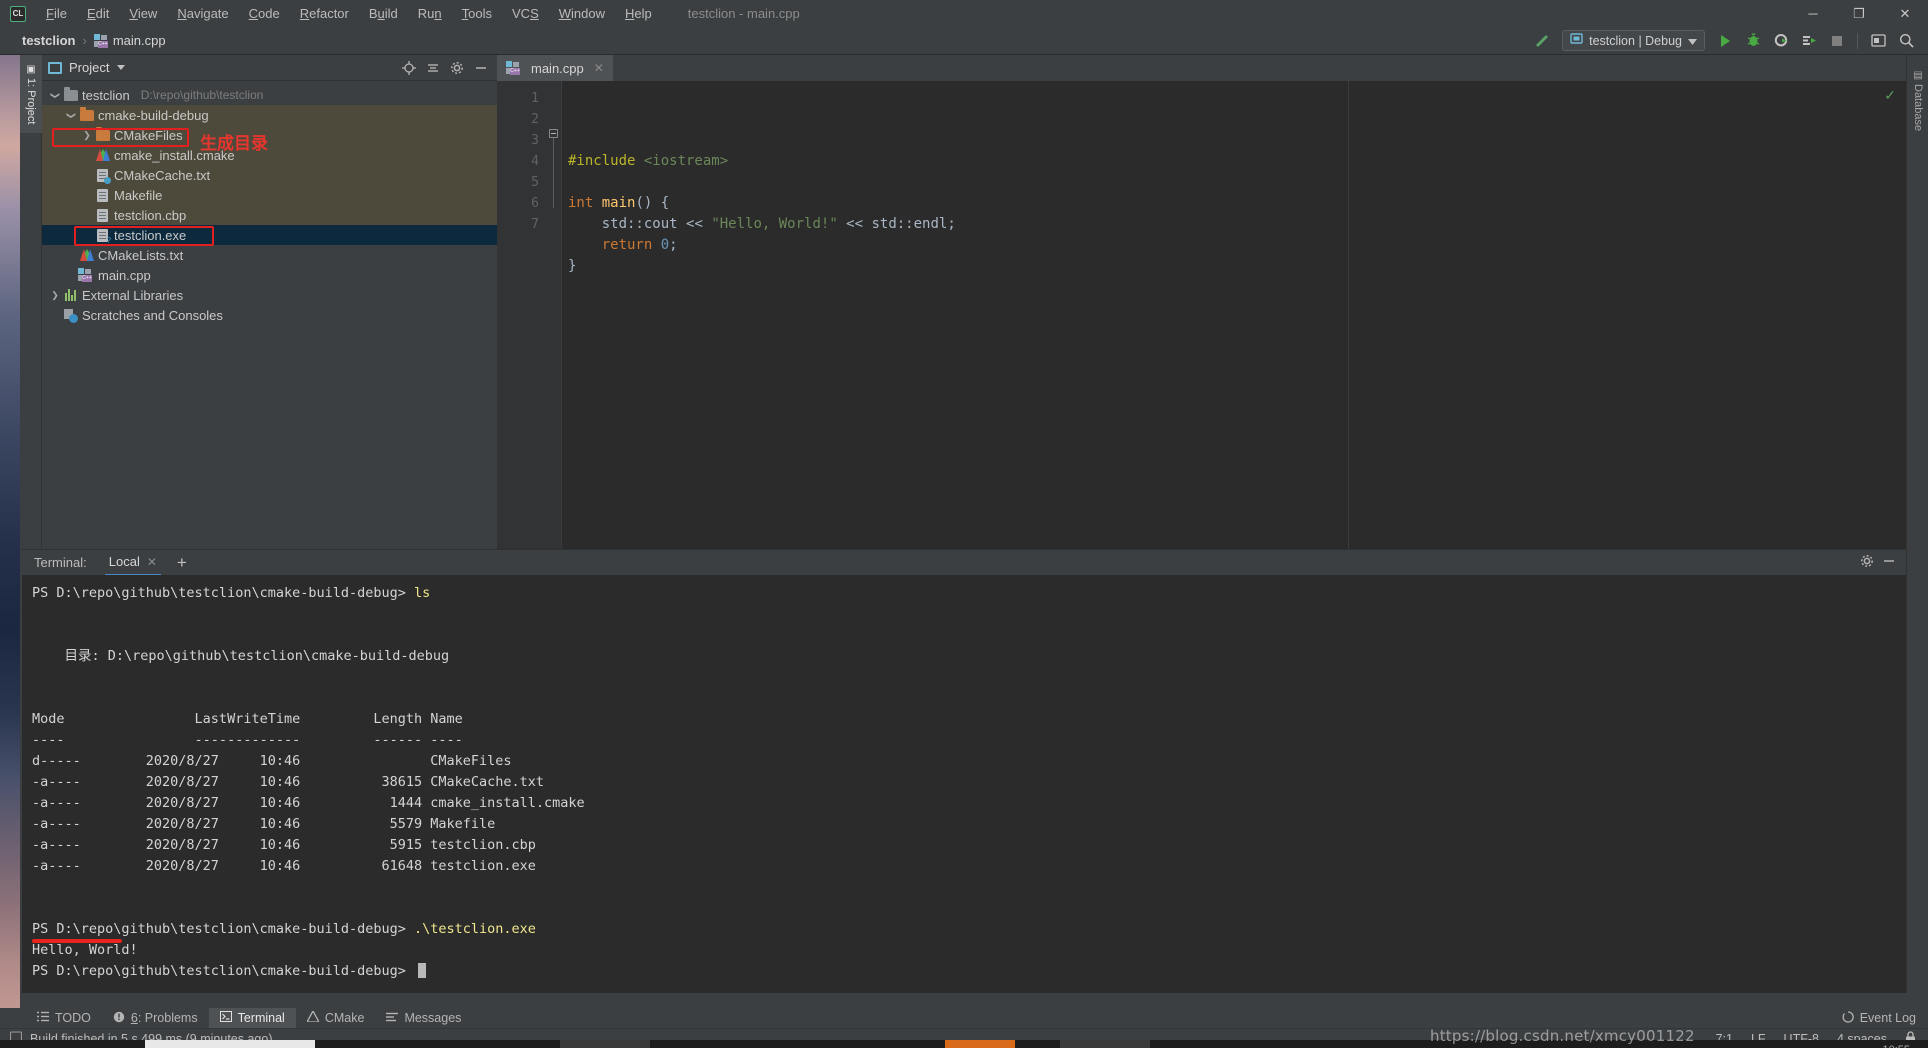 This screenshot has height=1048, width=1928. Describe the element at coordinates (48, 40) in the screenshot. I see `breadcrumb-project: testclion` at that location.